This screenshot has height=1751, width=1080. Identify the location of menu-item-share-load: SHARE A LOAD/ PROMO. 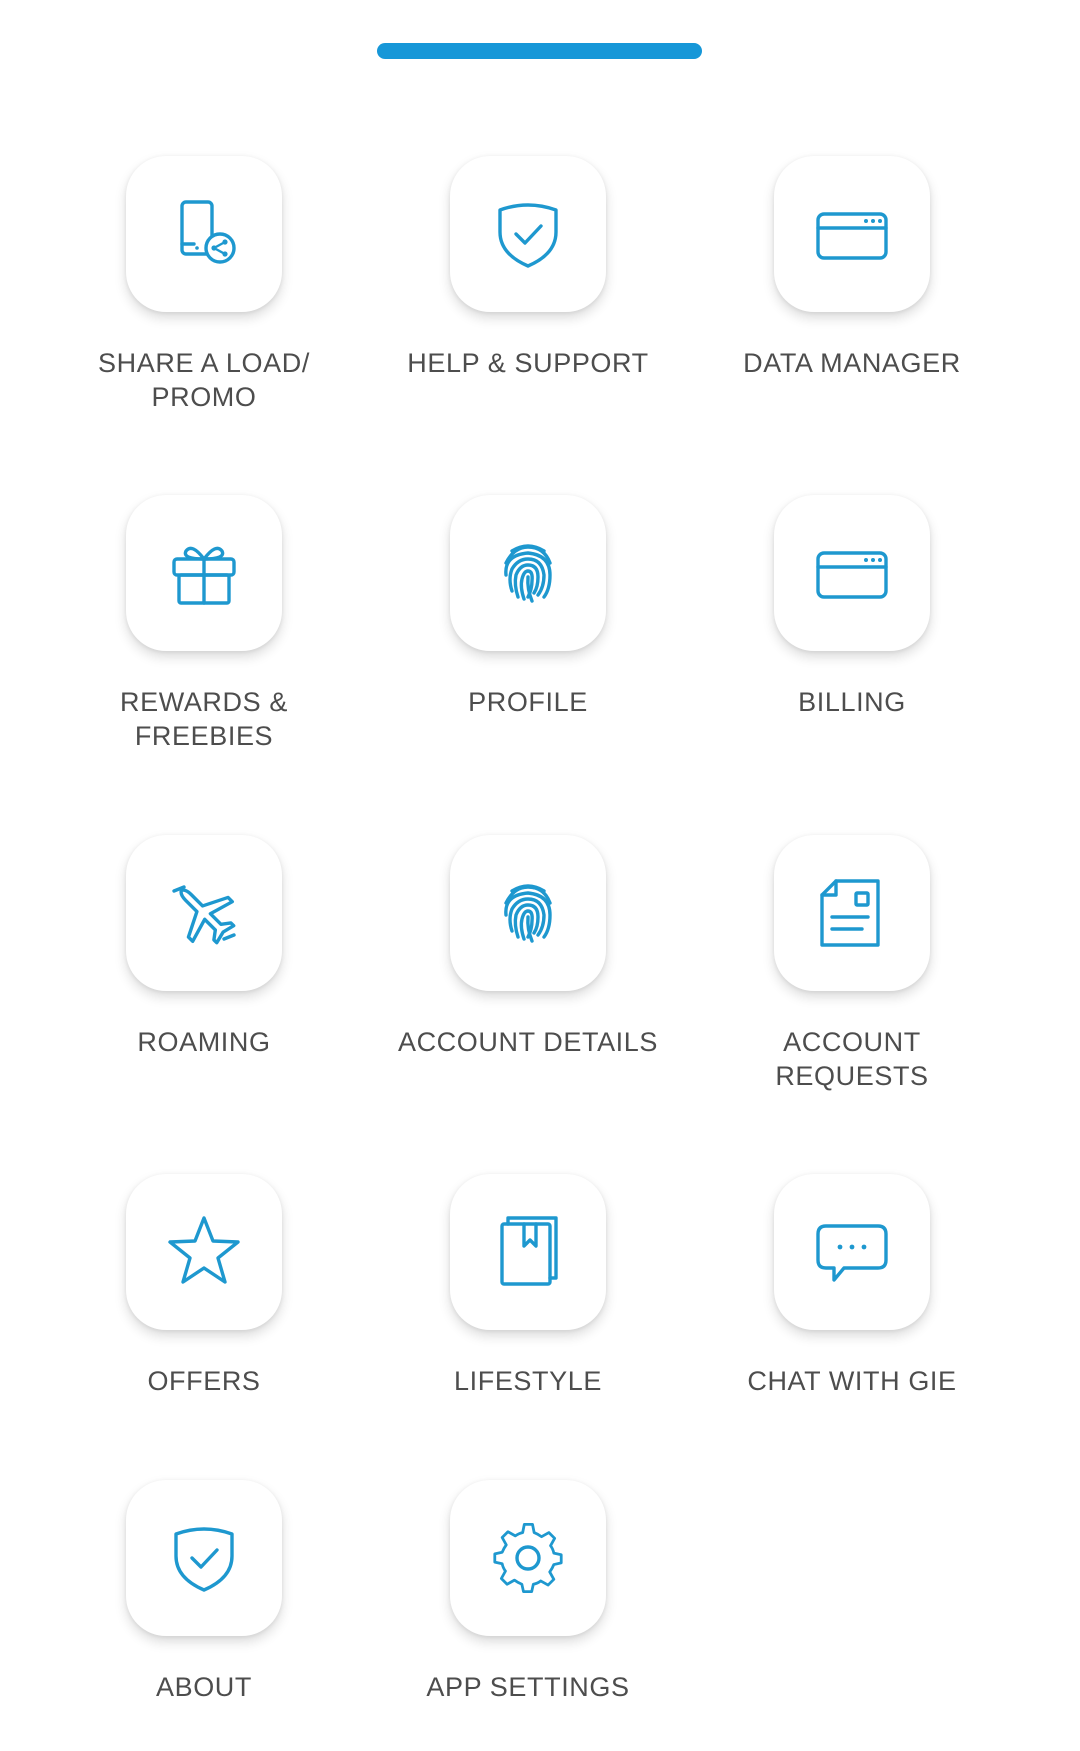
(204, 285).